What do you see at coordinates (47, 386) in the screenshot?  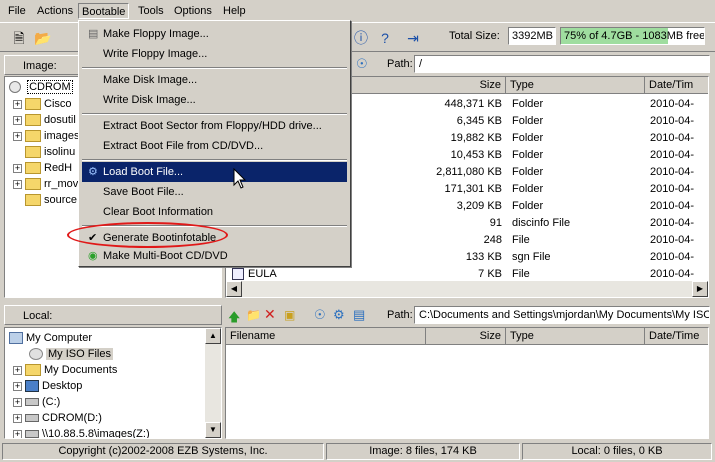 I see `tree-node: + Desktop` at bounding box center [47, 386].